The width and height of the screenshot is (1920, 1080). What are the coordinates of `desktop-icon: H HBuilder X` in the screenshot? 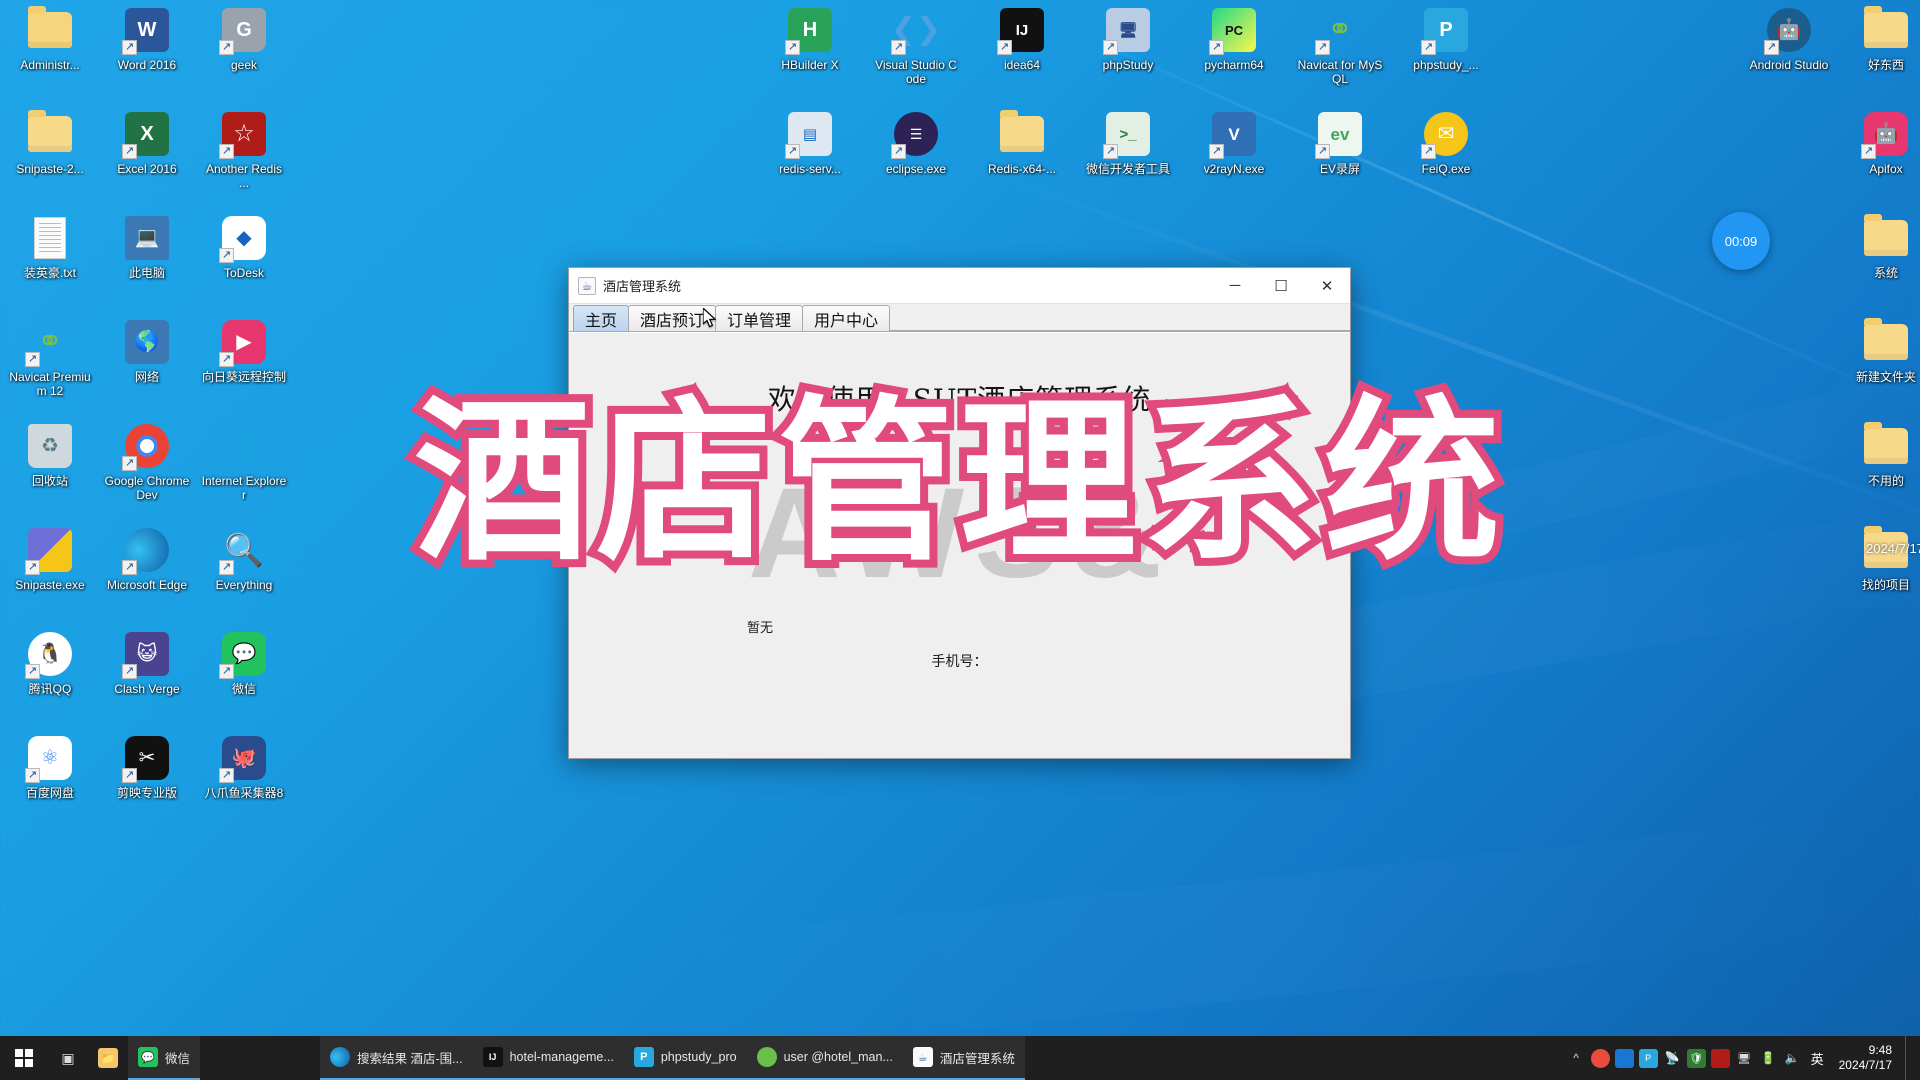 It's located at (810, 58).